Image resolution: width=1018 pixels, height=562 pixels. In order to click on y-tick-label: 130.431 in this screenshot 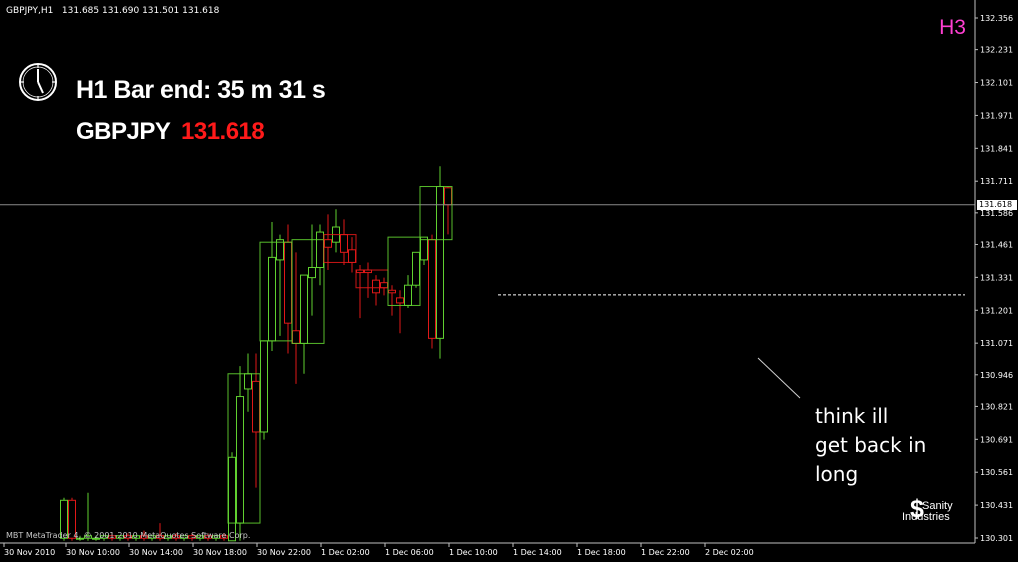, I will do `click(996, 505)`.